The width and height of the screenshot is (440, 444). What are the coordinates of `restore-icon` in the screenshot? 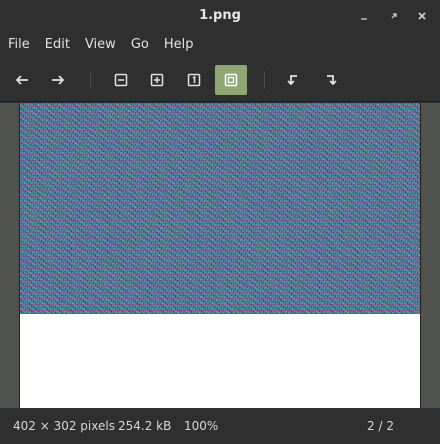 It's located at (394, 15).